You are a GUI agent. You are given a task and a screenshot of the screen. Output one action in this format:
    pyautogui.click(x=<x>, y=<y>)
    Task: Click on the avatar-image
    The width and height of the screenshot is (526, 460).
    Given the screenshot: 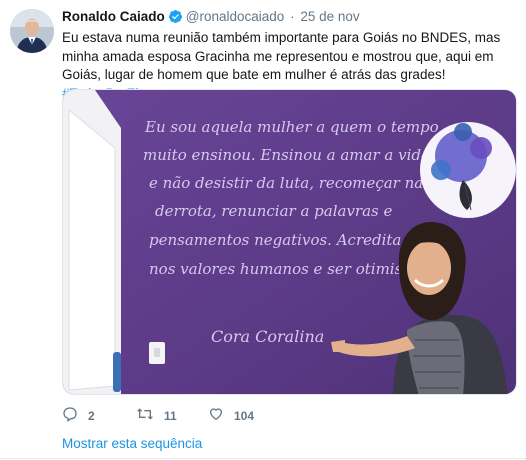 What is the action you would take?
    pyautogui.click(x=32, y=31)
    